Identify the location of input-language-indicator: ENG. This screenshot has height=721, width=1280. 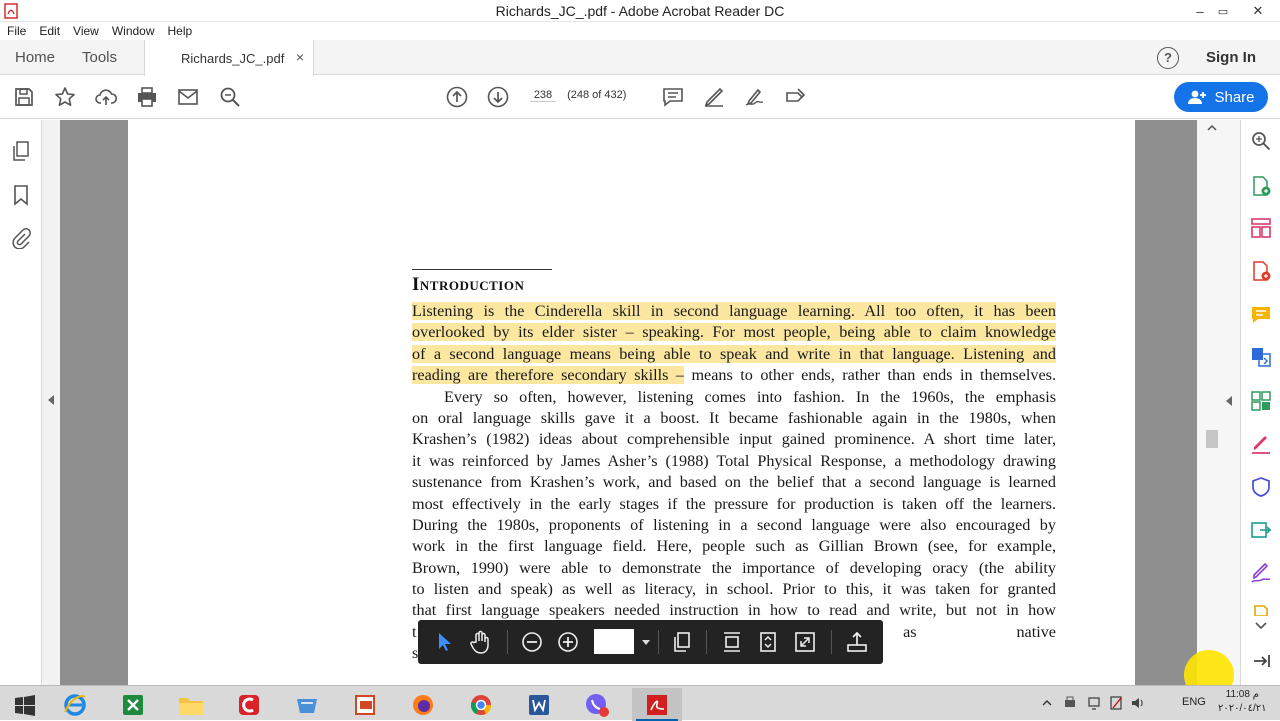
(1194, 702).